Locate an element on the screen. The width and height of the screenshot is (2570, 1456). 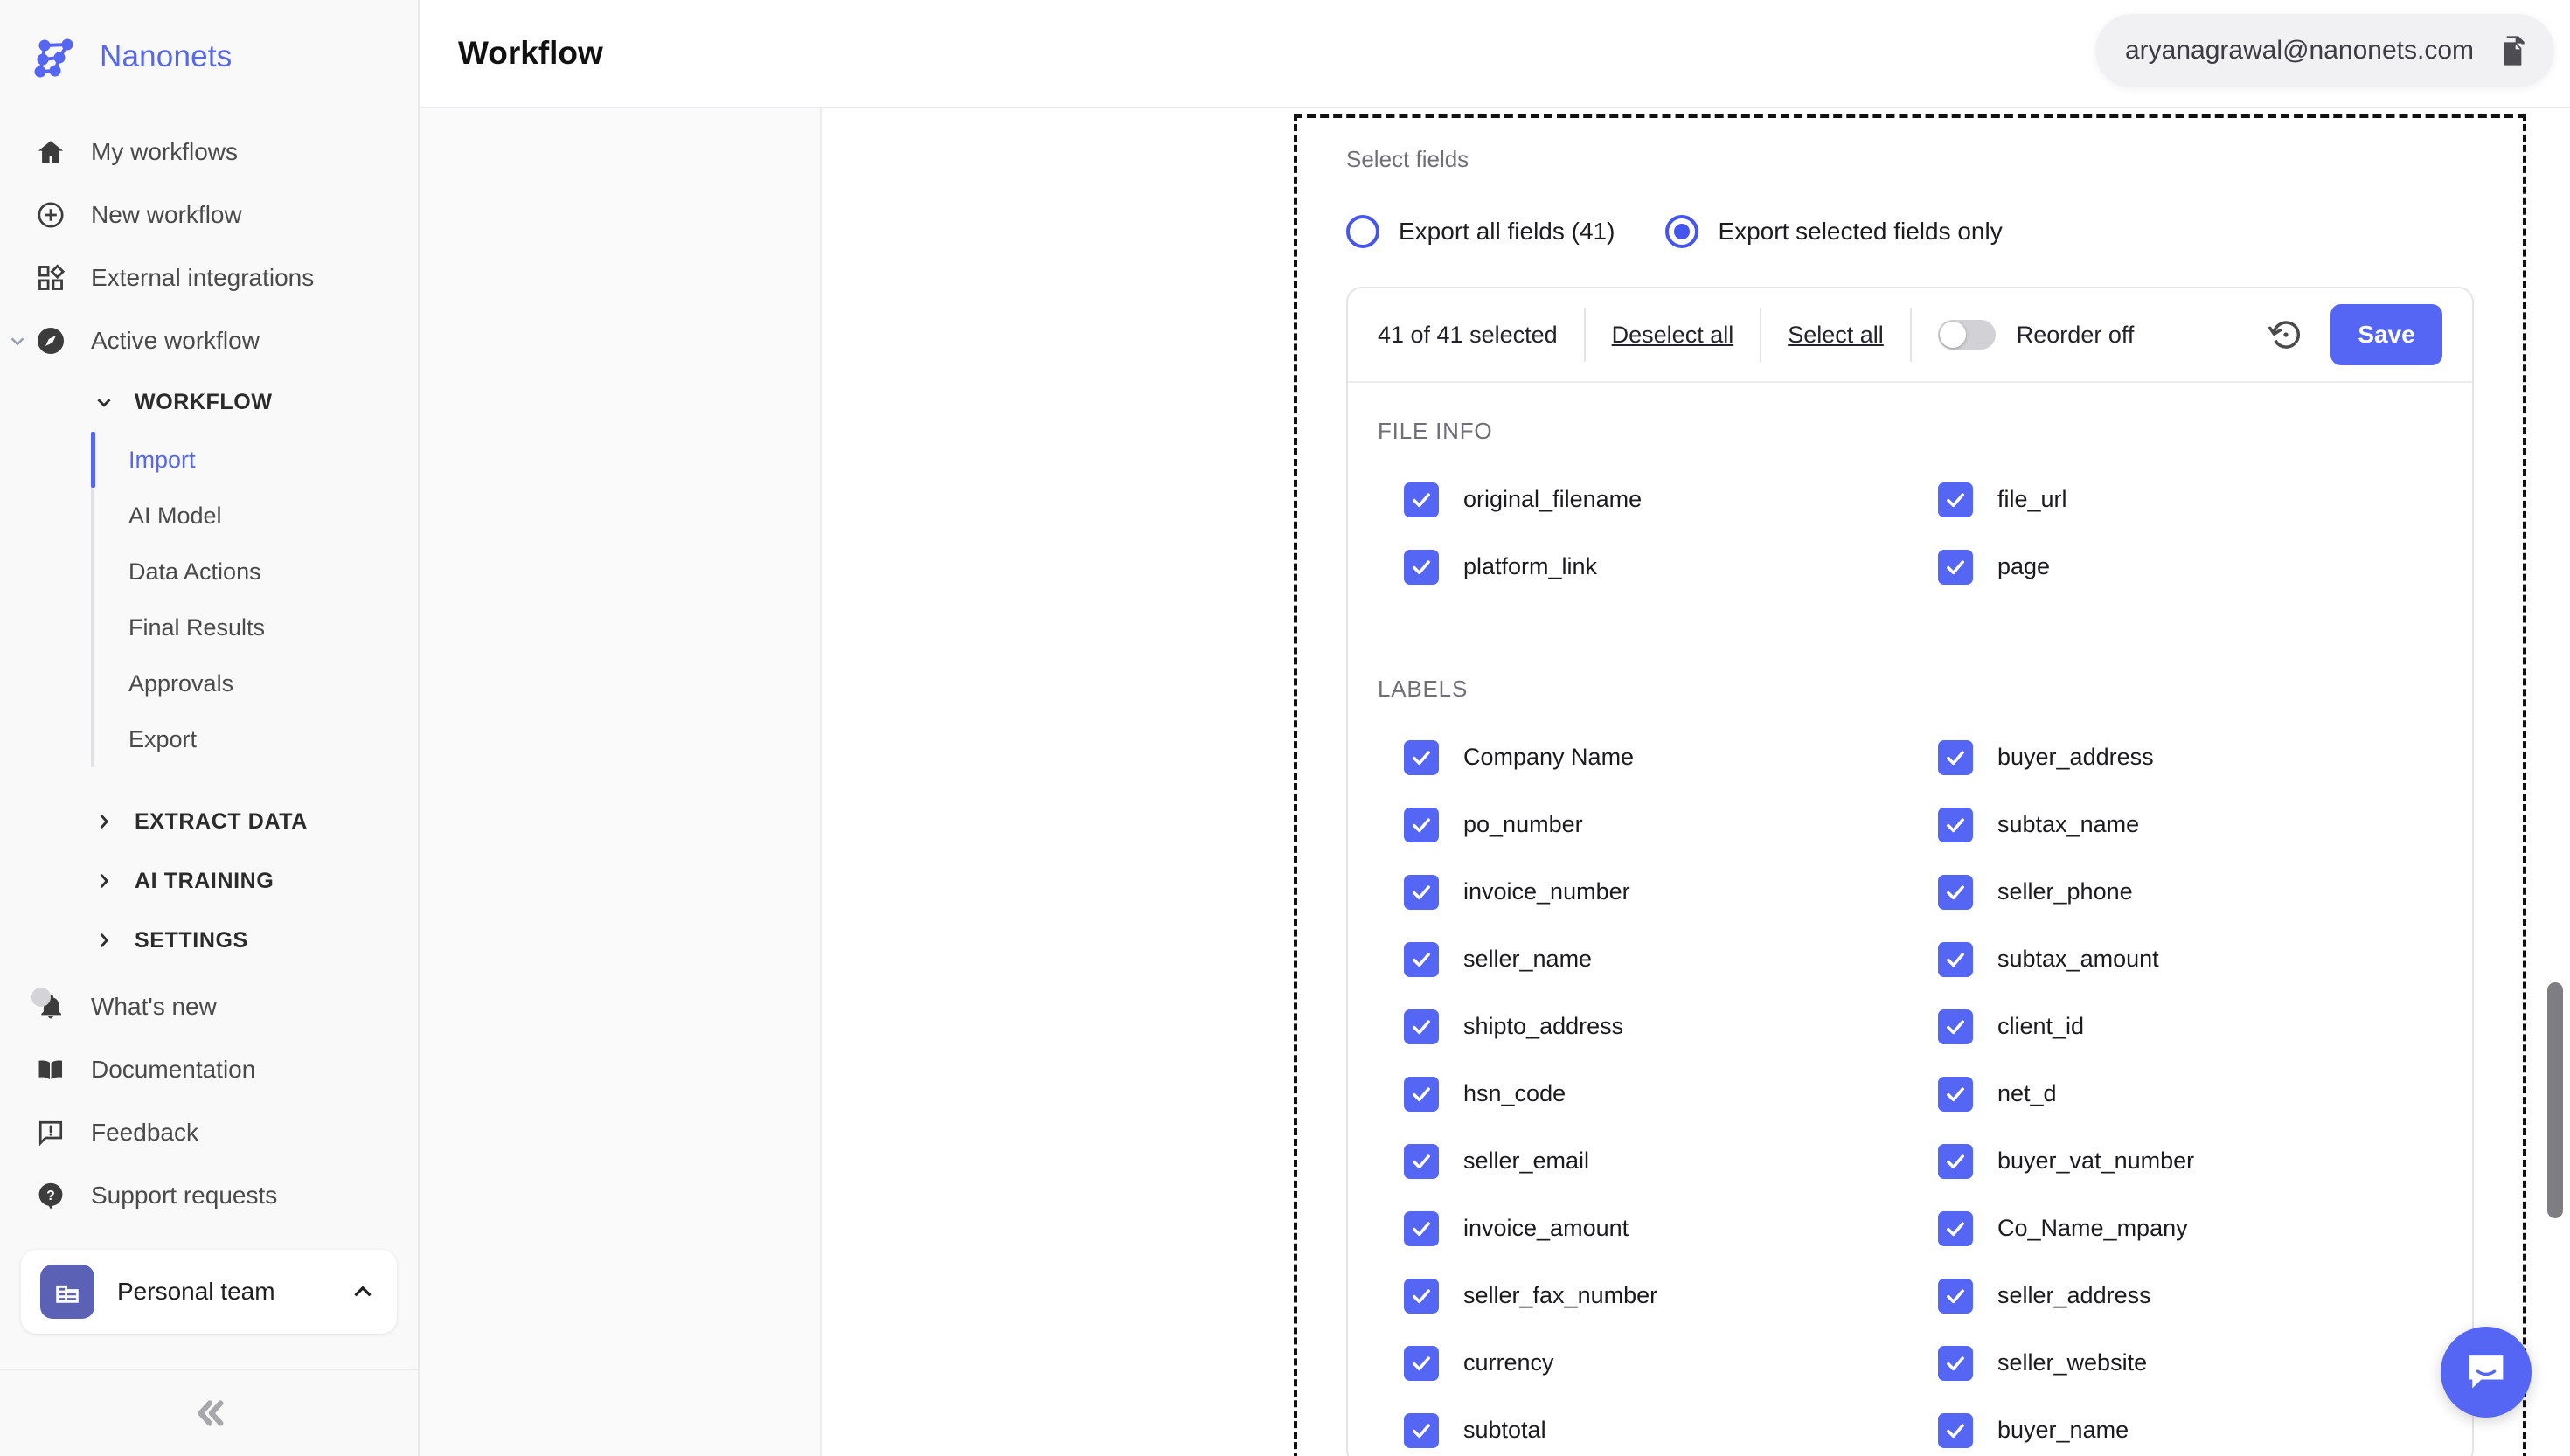
radio-export-selected-only: Export selected fields only is located at coordinates (1834, 231).